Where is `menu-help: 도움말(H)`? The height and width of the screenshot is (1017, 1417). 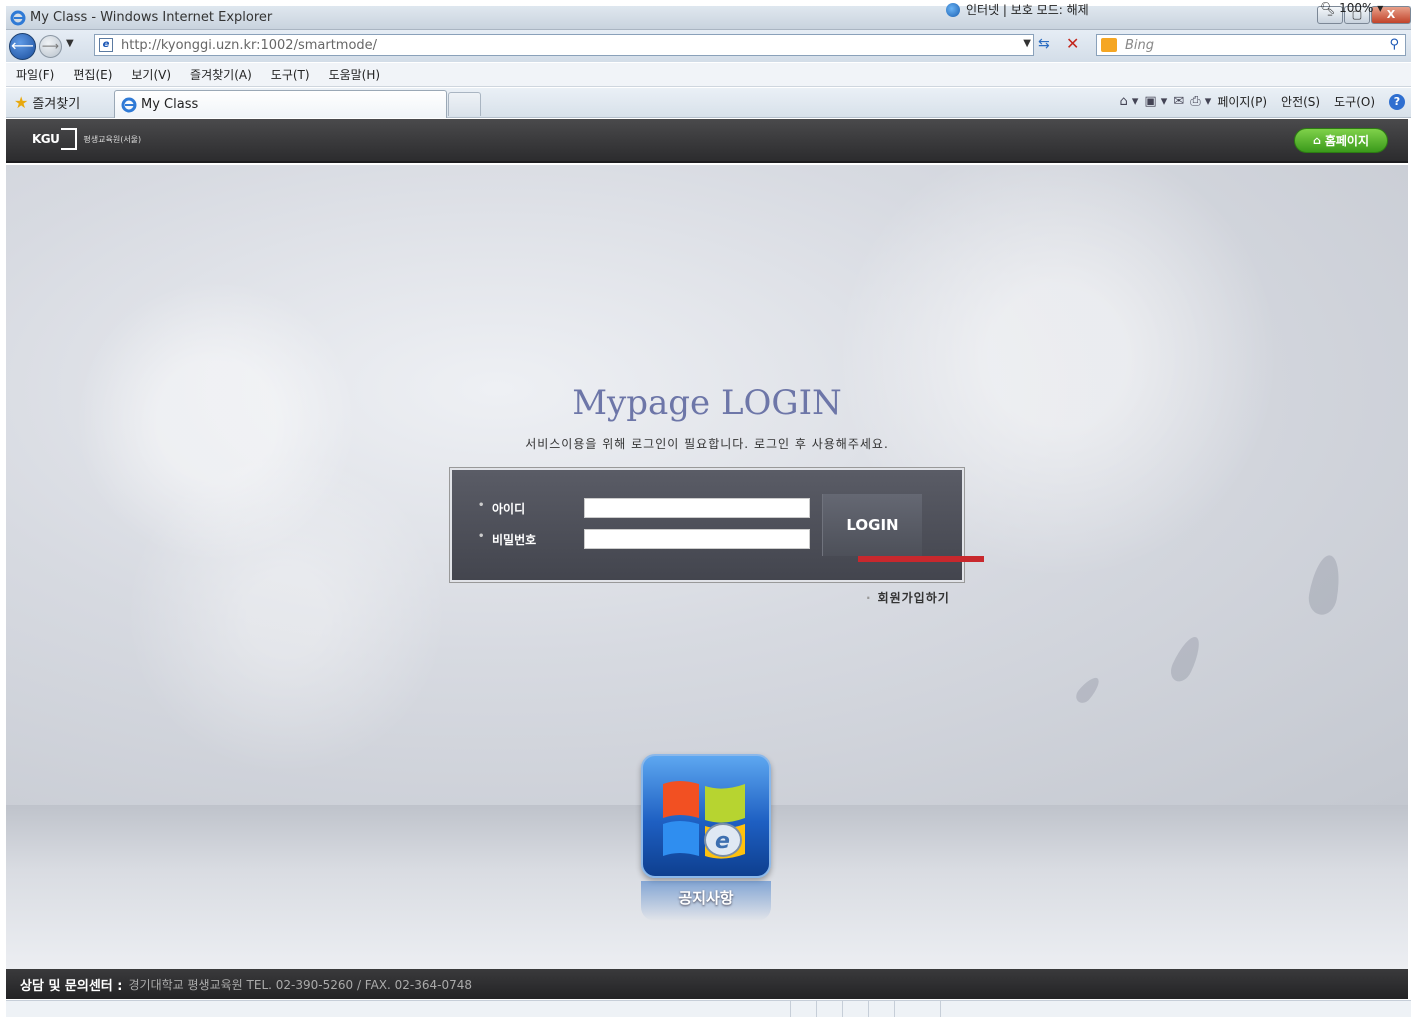 menu-help: 도움말(H) is located at coordinates (355, 74).